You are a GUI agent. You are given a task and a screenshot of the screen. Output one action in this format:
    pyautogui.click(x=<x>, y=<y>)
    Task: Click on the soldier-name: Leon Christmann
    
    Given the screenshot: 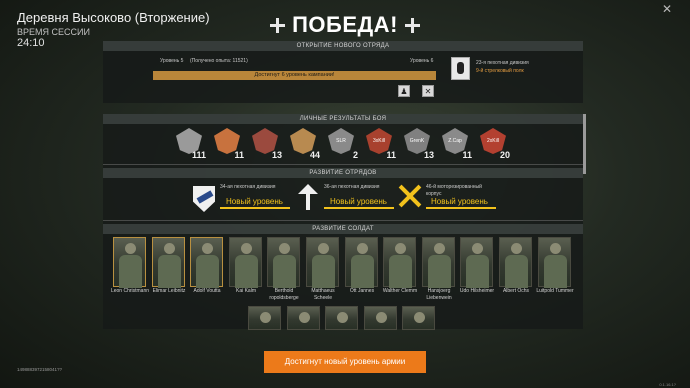 What is the action you would take?
    pyautogui.click(x=130, y=291)
    